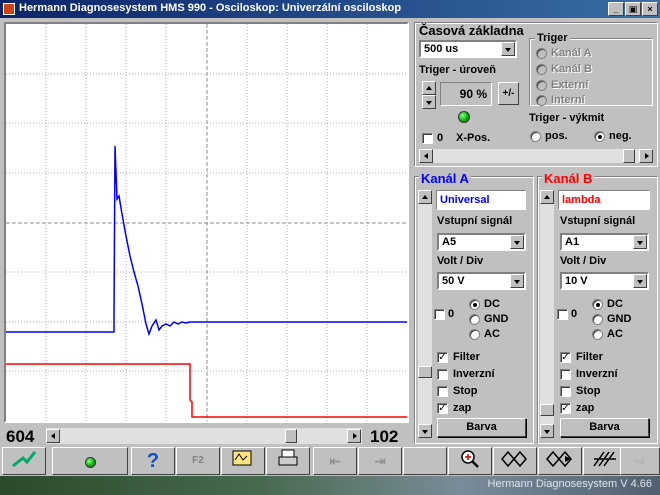 This screenshot has width=660, height=495. I want to click on status-text: Hermann Diagnosesystem V 4.66, so click(569, 484).